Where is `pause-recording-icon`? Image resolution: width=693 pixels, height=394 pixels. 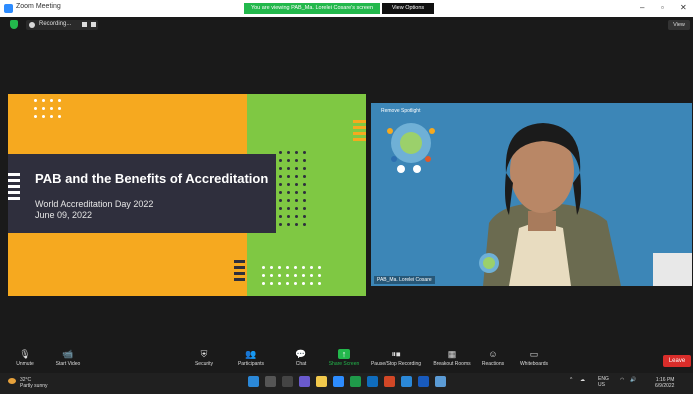
pause-recording-icon is located at coordinates (84, 24).